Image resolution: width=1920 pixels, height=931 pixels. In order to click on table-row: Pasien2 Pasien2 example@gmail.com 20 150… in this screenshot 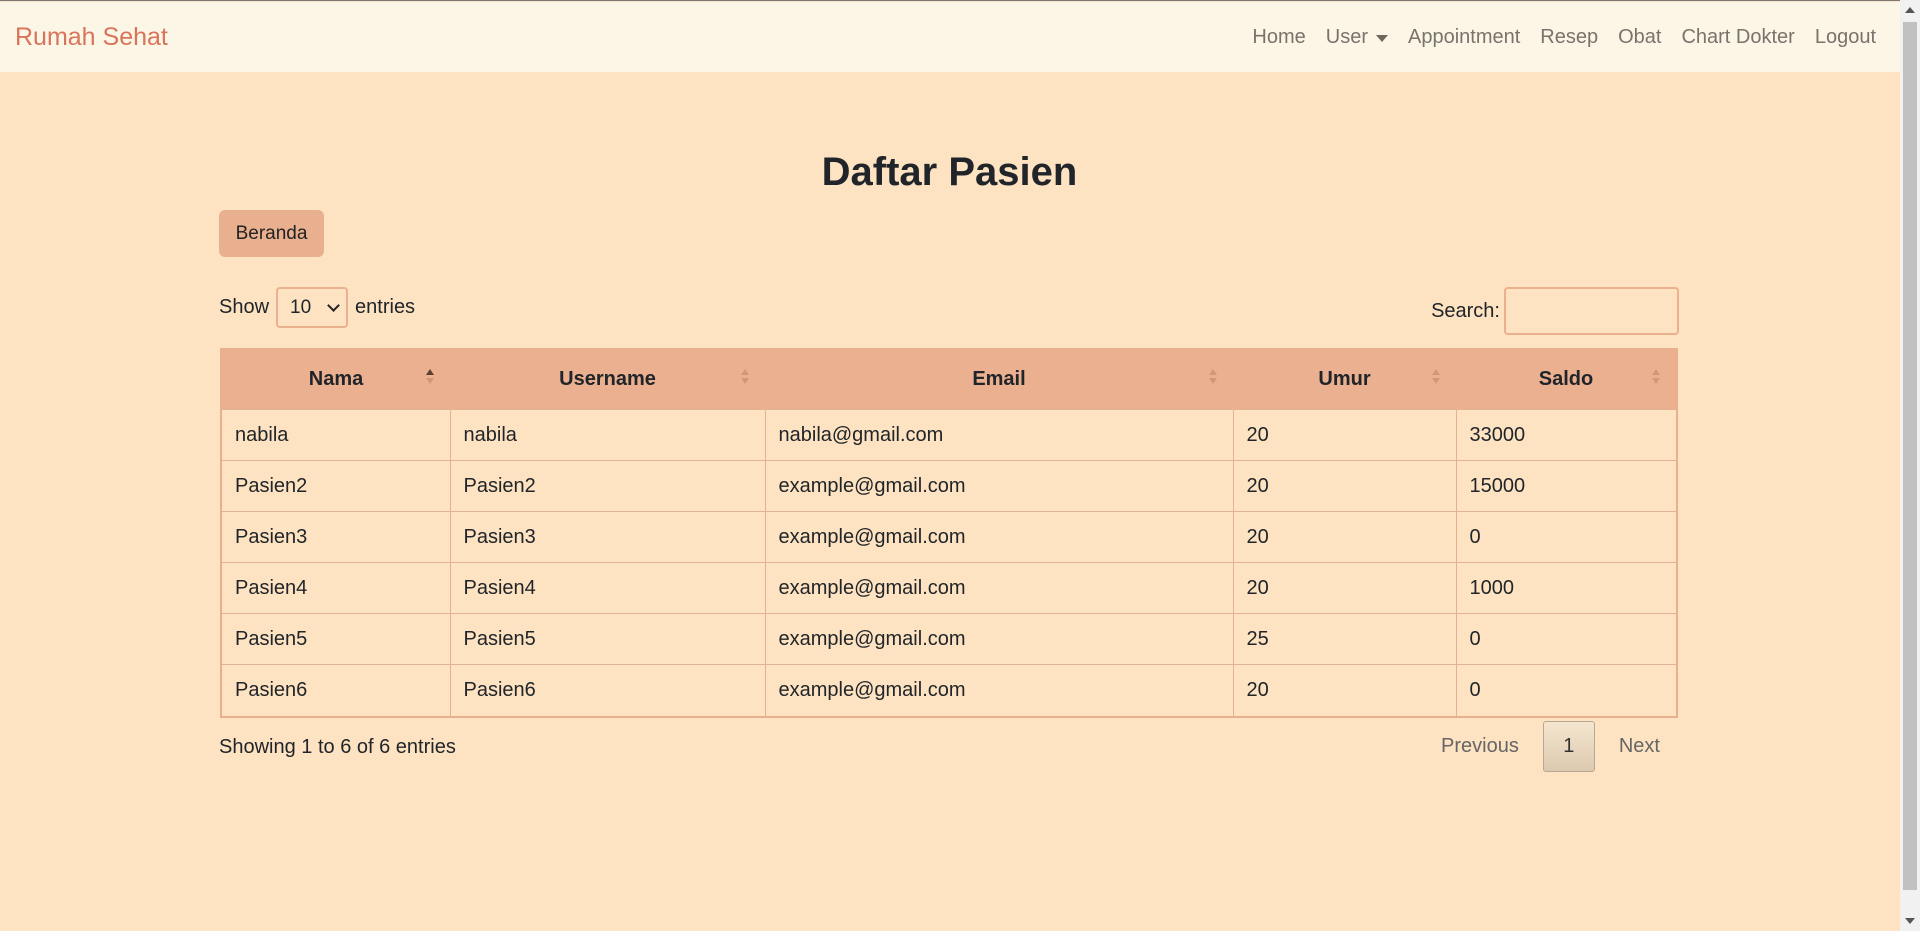, I will do `click(949, 486)`.